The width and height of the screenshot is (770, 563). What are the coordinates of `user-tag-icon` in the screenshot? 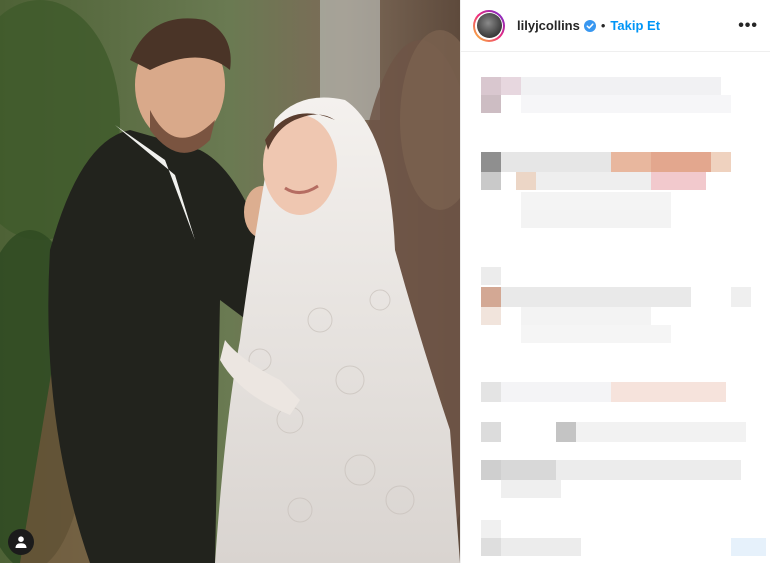 It's located at (21, 542).